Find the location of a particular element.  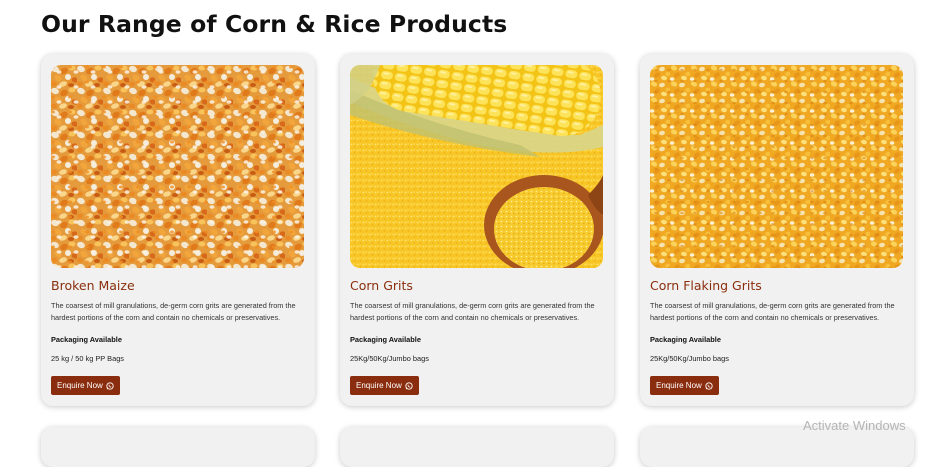

page-title: Our Range of Corn & Rice Products is located at coordinates (274, 24).